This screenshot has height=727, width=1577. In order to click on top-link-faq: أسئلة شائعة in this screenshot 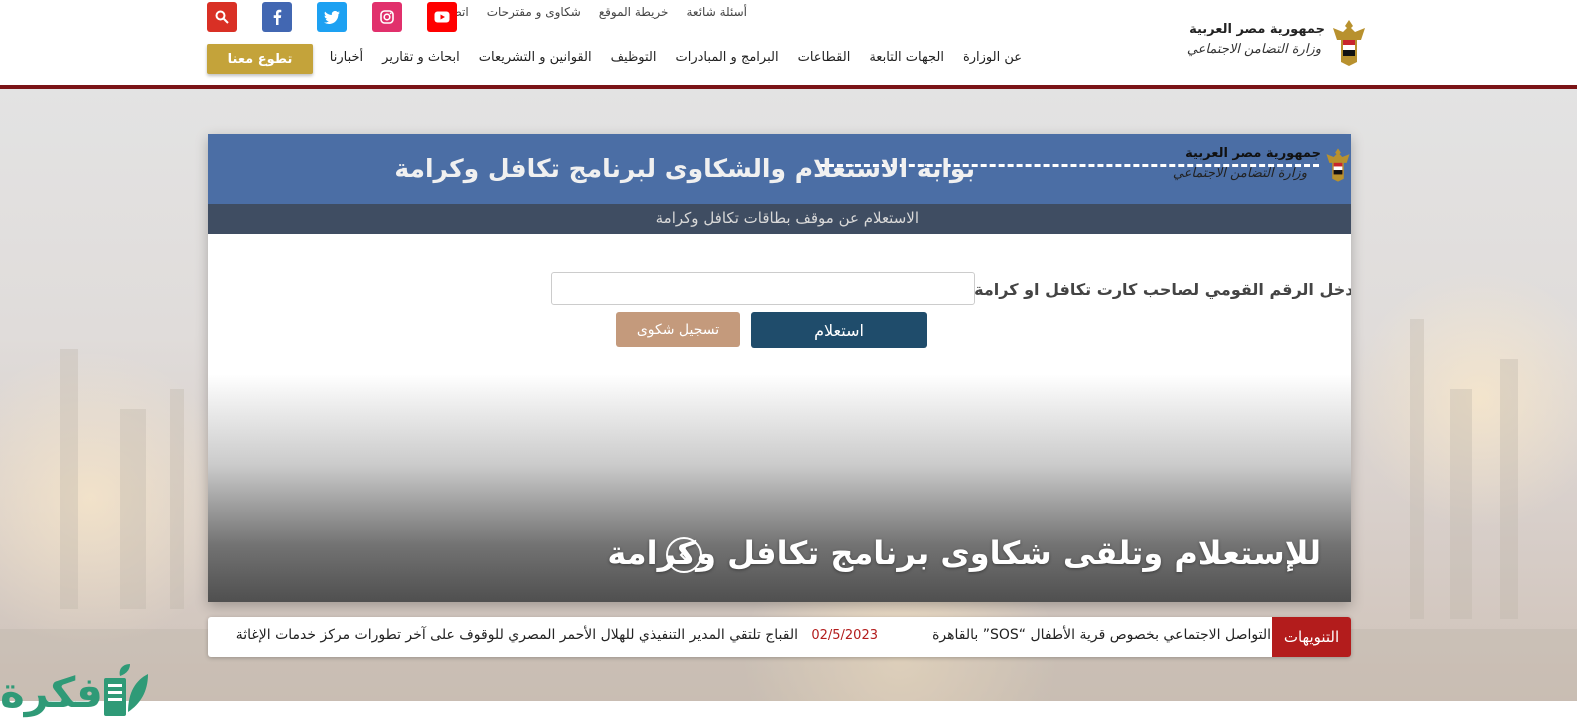, I will do `click(716, 12)`.